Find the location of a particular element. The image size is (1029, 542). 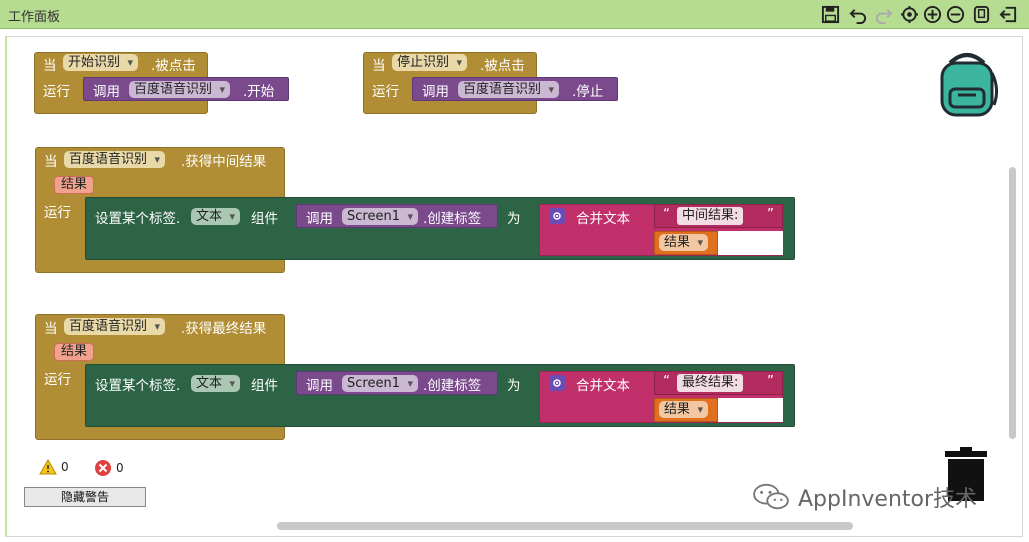

partial-event-label: .获得中间结果 is located at coordinates (224, 162).